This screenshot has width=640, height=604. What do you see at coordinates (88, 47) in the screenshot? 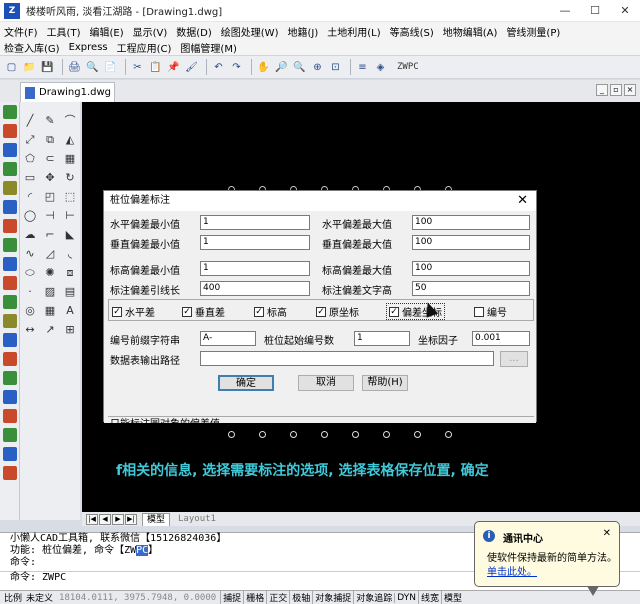
I see `menu-express: Express` at bounding box center [88, 47].